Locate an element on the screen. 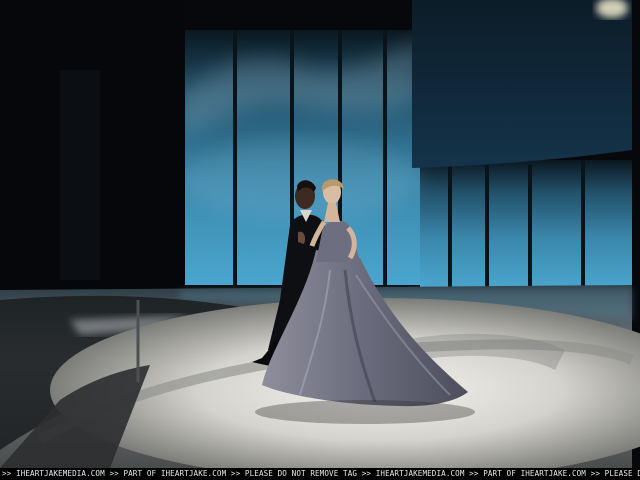 The image size is (640, 480). video-screen is located at coordinates (522, 84).